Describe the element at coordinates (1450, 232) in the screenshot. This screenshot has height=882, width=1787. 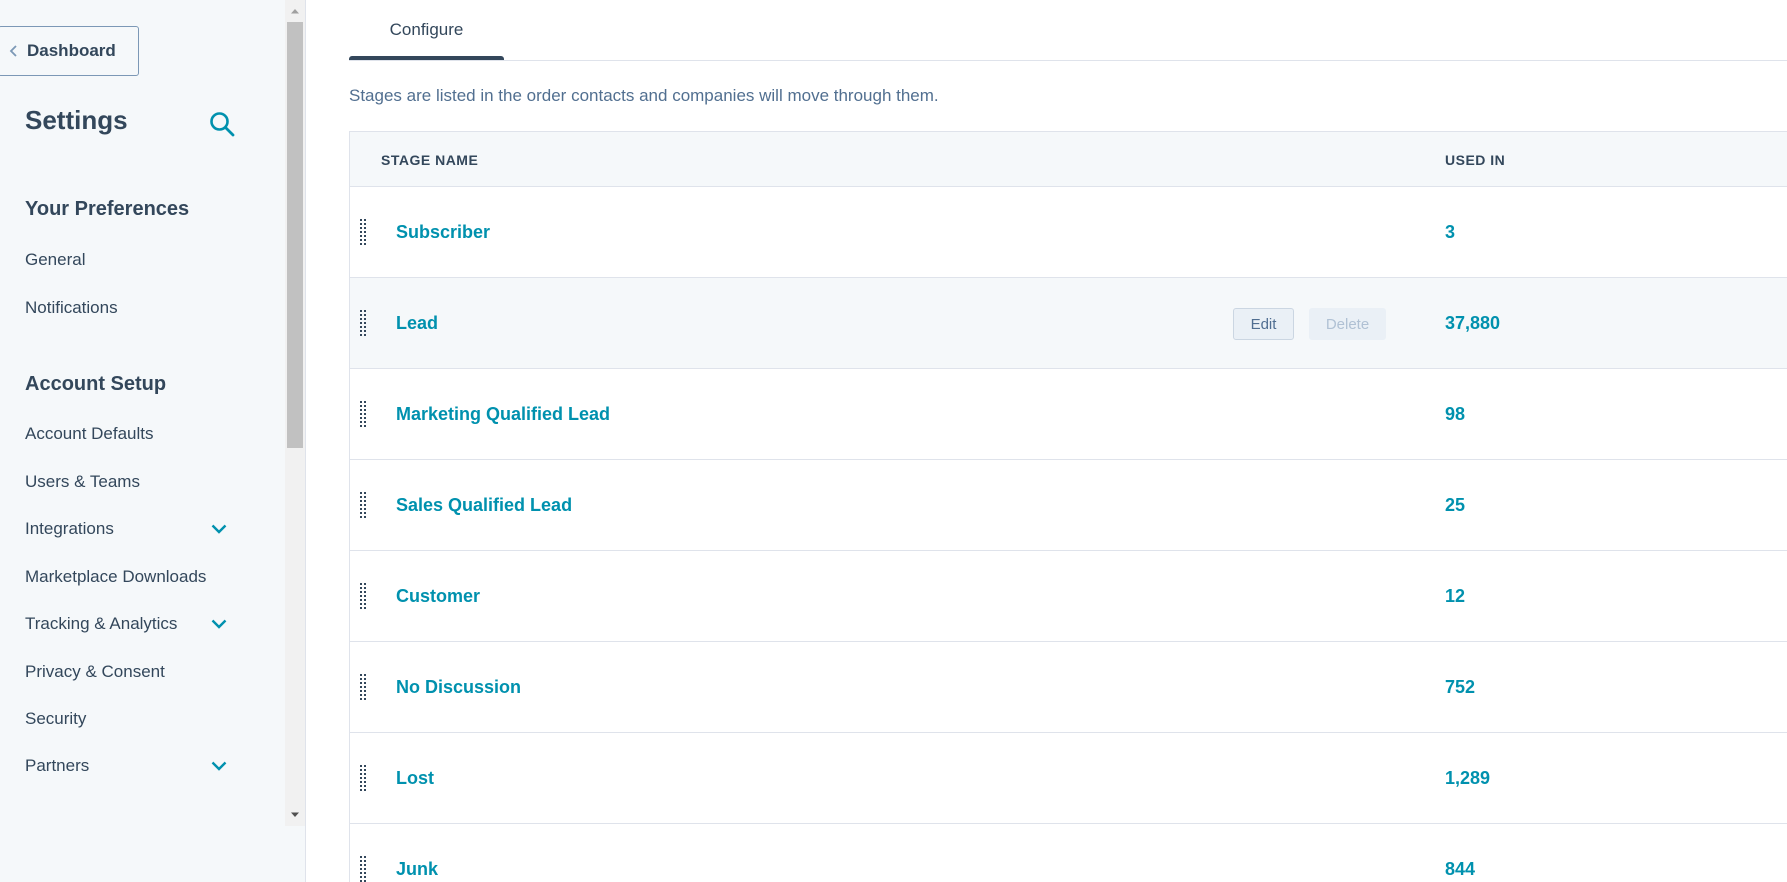
I see `used-in-count-link: 3` at that location.